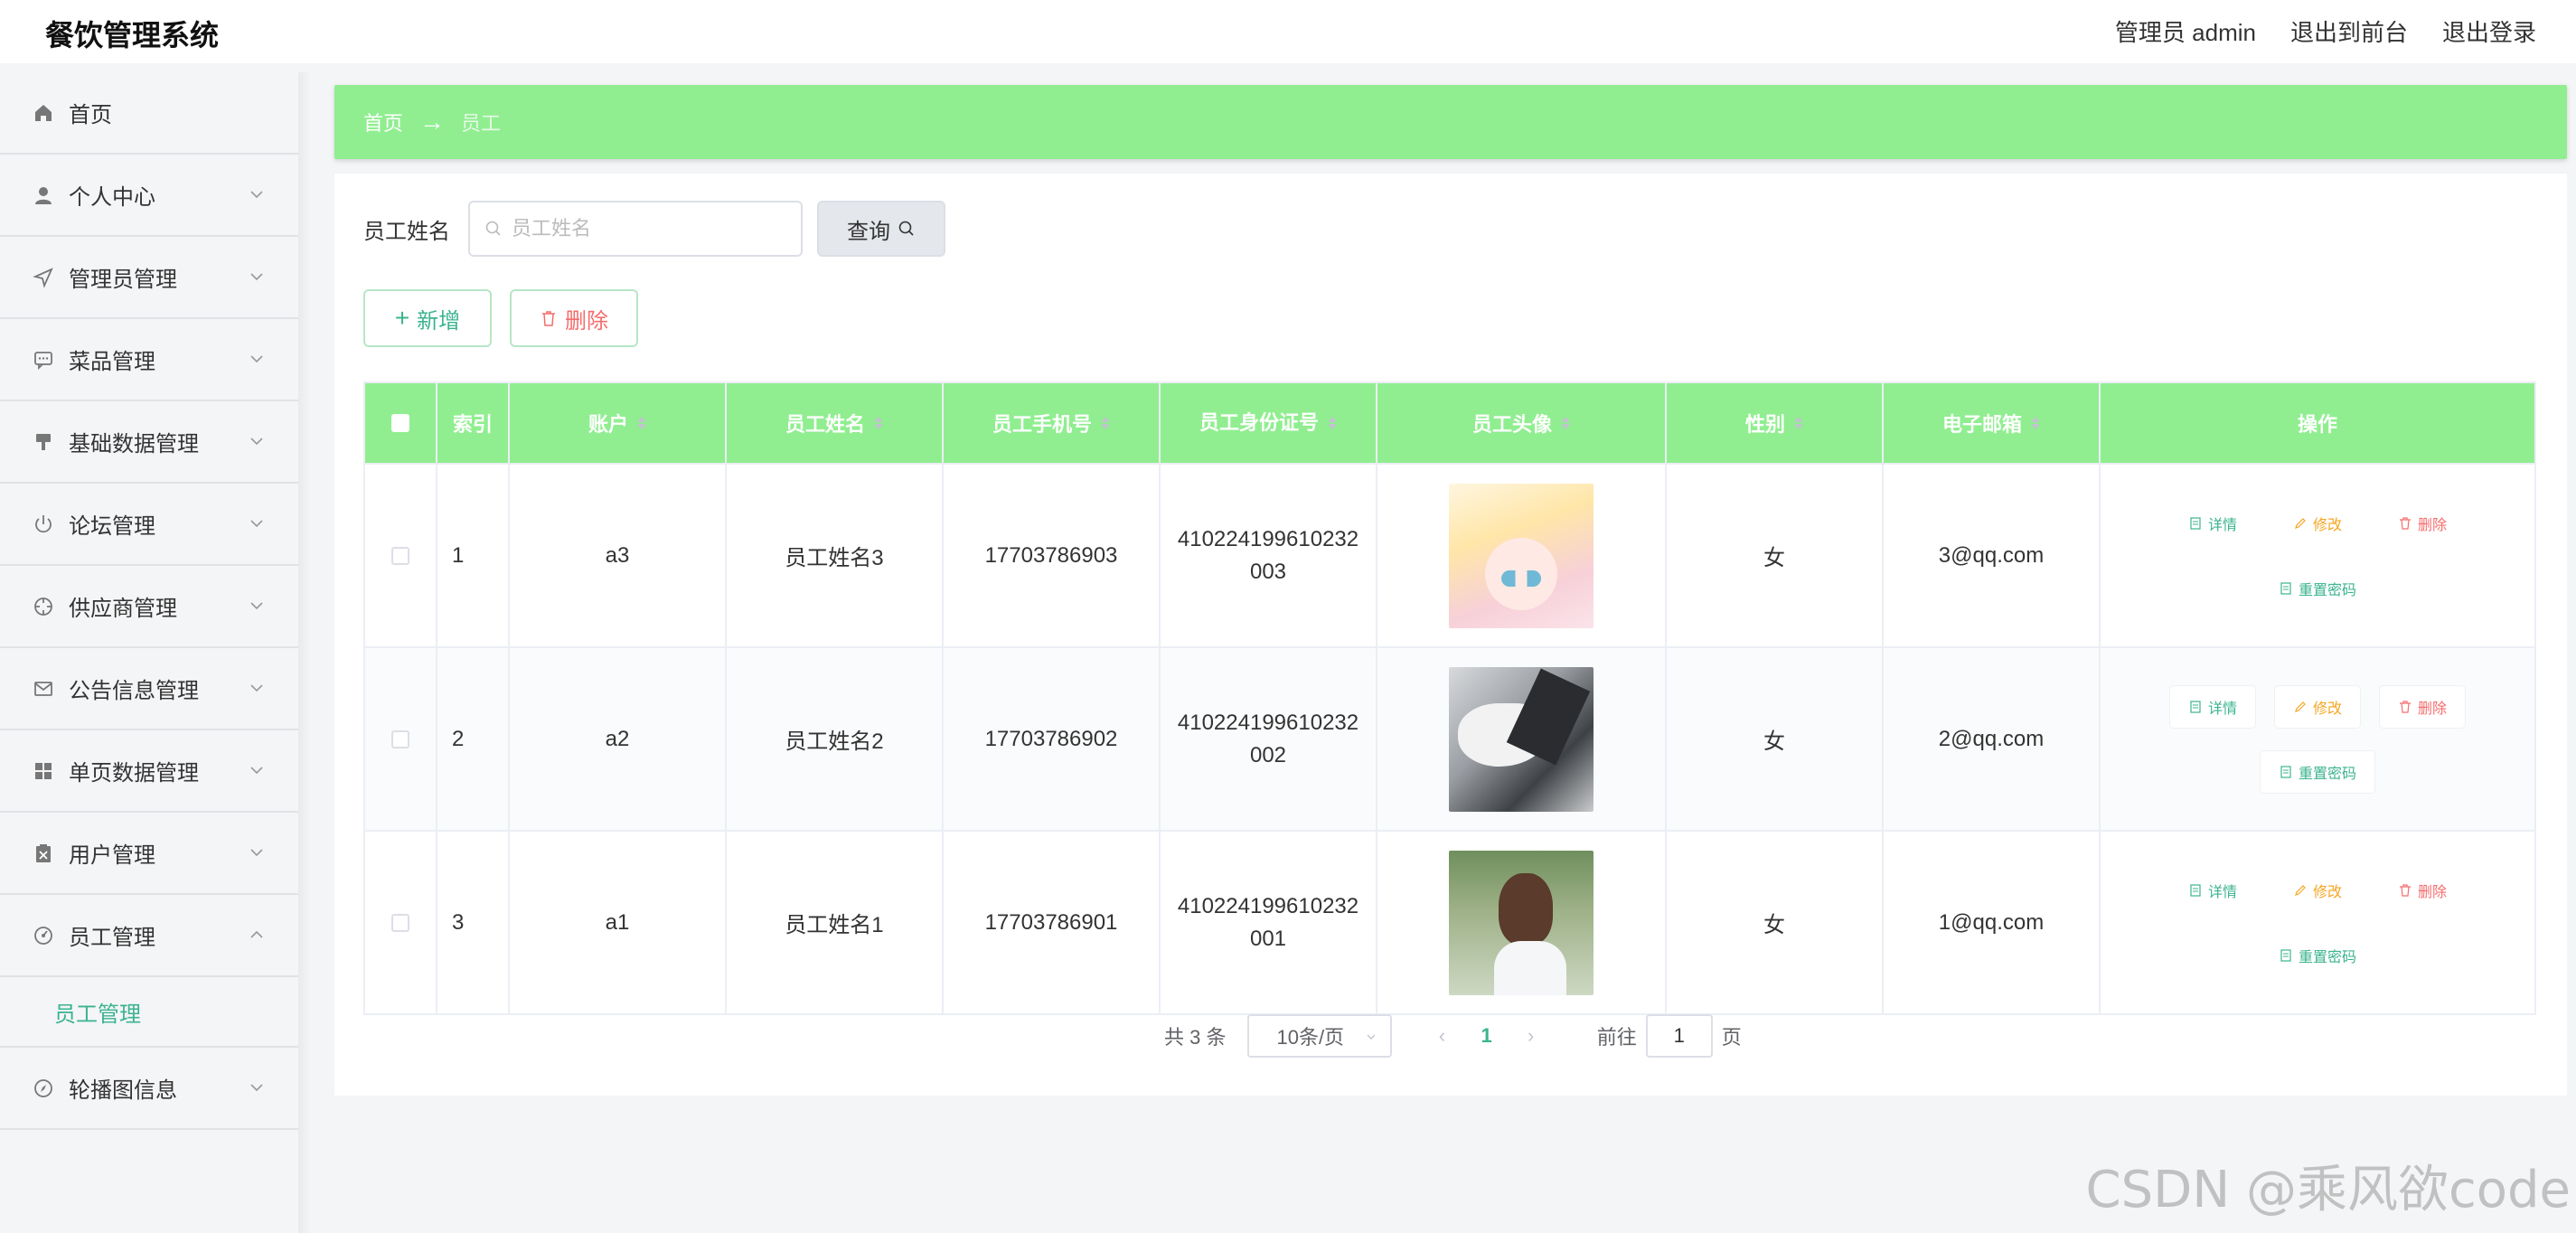 This screenshot has width=2576, height=1233. I want to click on col-account: 账户, so click(618, 423).